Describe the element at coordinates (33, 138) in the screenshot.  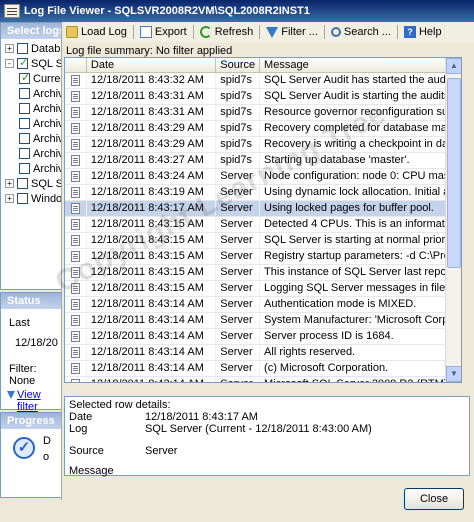
I see `log-tree-item: Archive #4` at that location.